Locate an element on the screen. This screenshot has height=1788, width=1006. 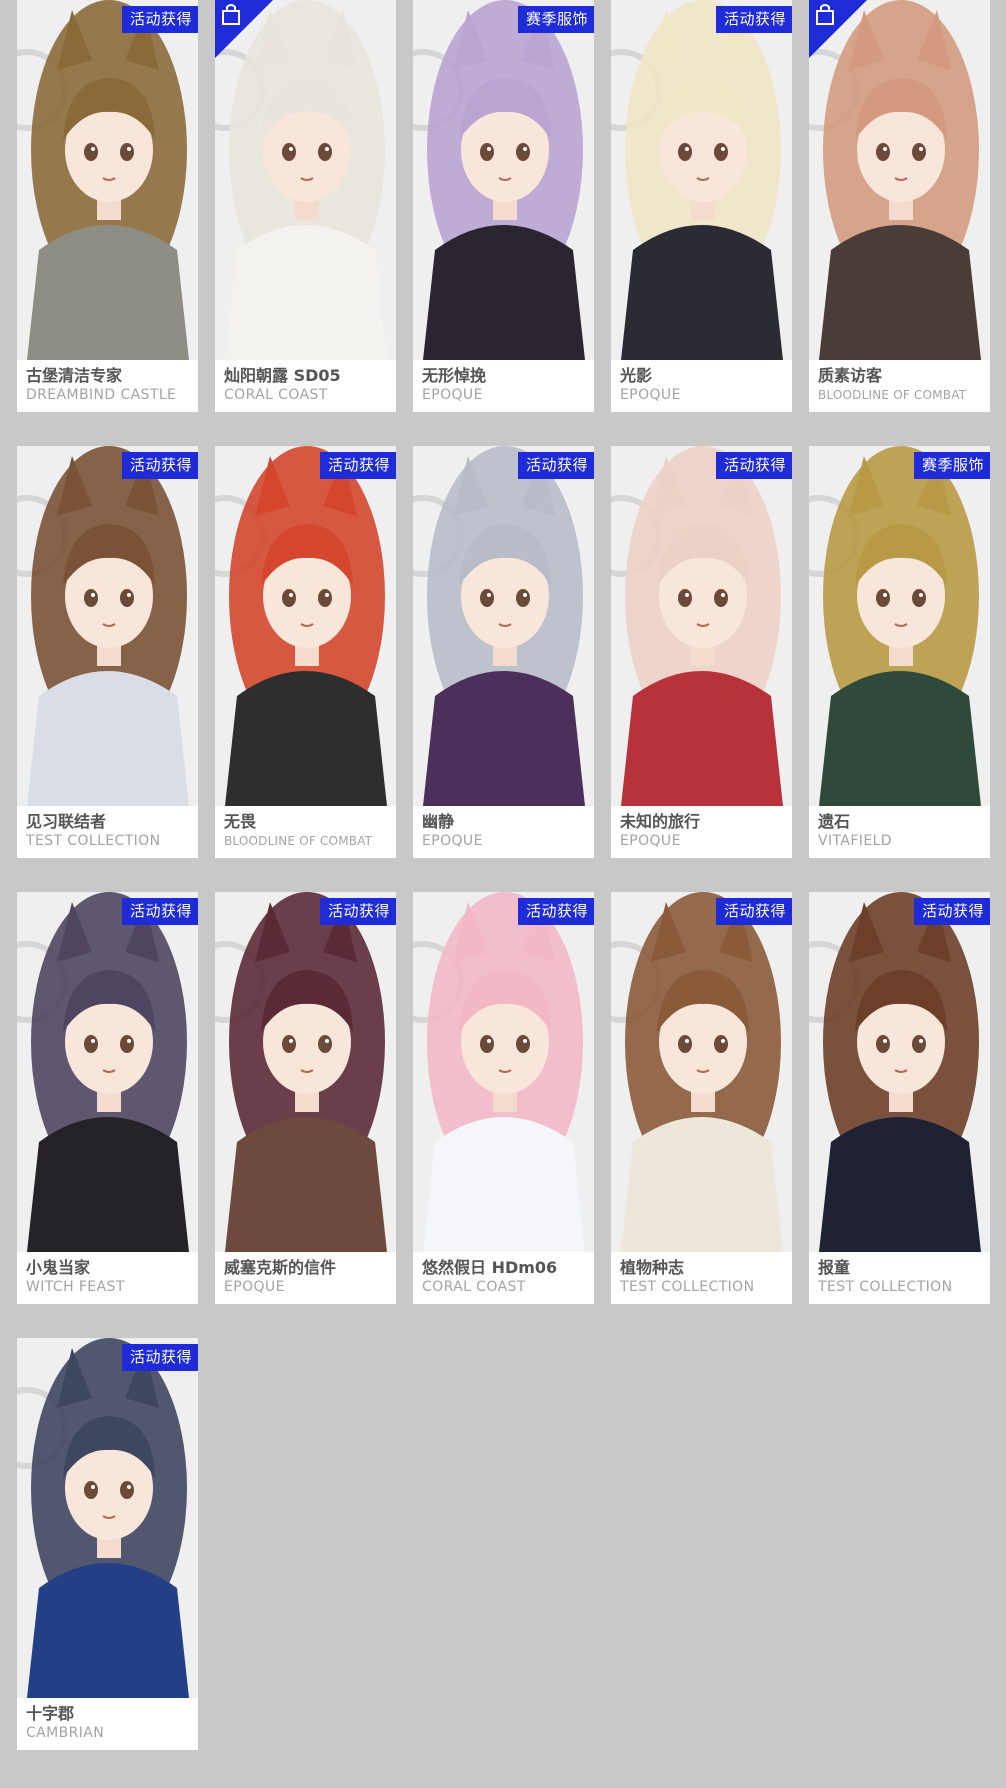
skin-name: 悠然假日 HDm06 is located at coordinates (490, 1267).